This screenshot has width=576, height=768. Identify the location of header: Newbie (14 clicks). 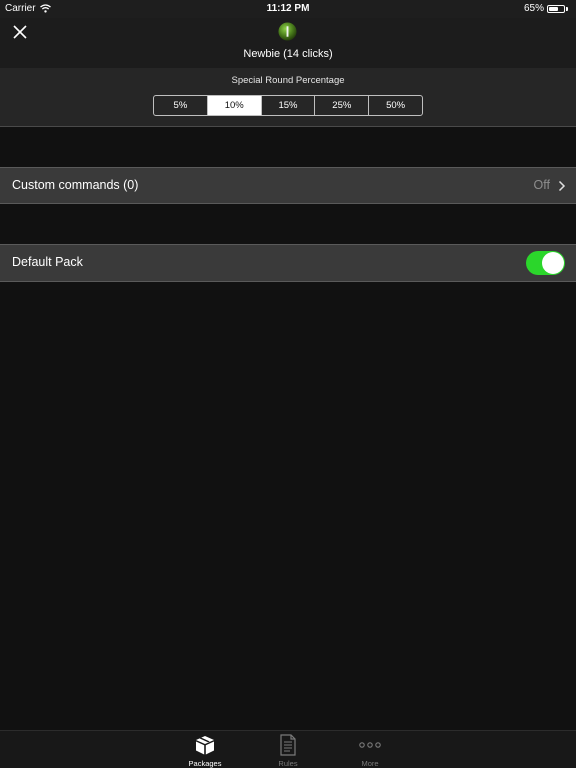
(288, 43).